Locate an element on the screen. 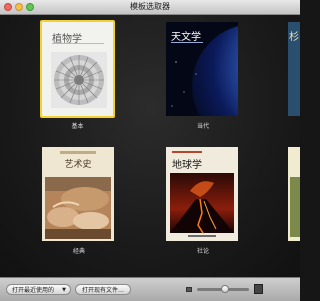  open-recent-label: 打开最近使用的 is located at coordinates (33, 290).